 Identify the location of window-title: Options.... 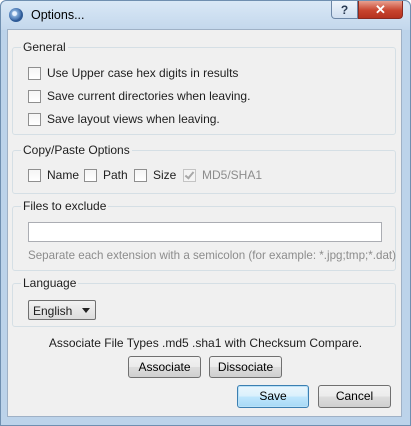
(58, 15).